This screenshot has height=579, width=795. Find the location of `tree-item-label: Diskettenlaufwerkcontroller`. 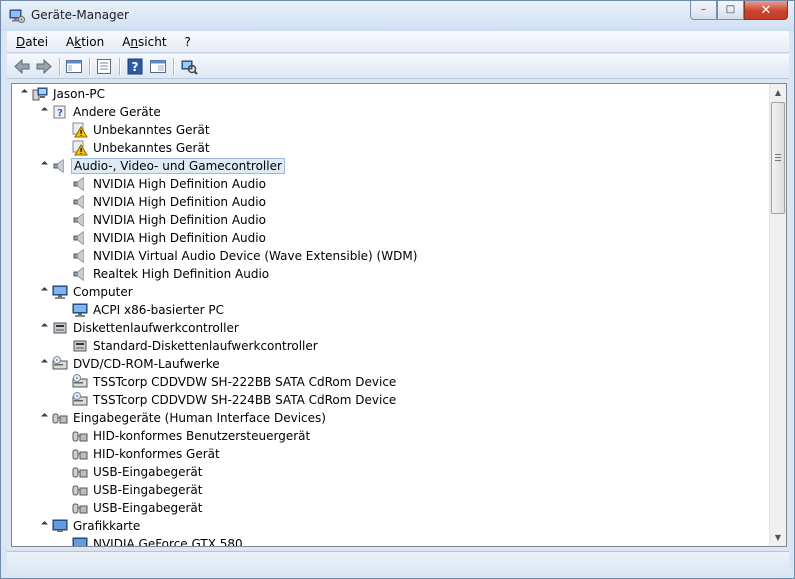

tree-item-label: Diskettenlaufwerkcontroller is located at coordinates (156, 328).